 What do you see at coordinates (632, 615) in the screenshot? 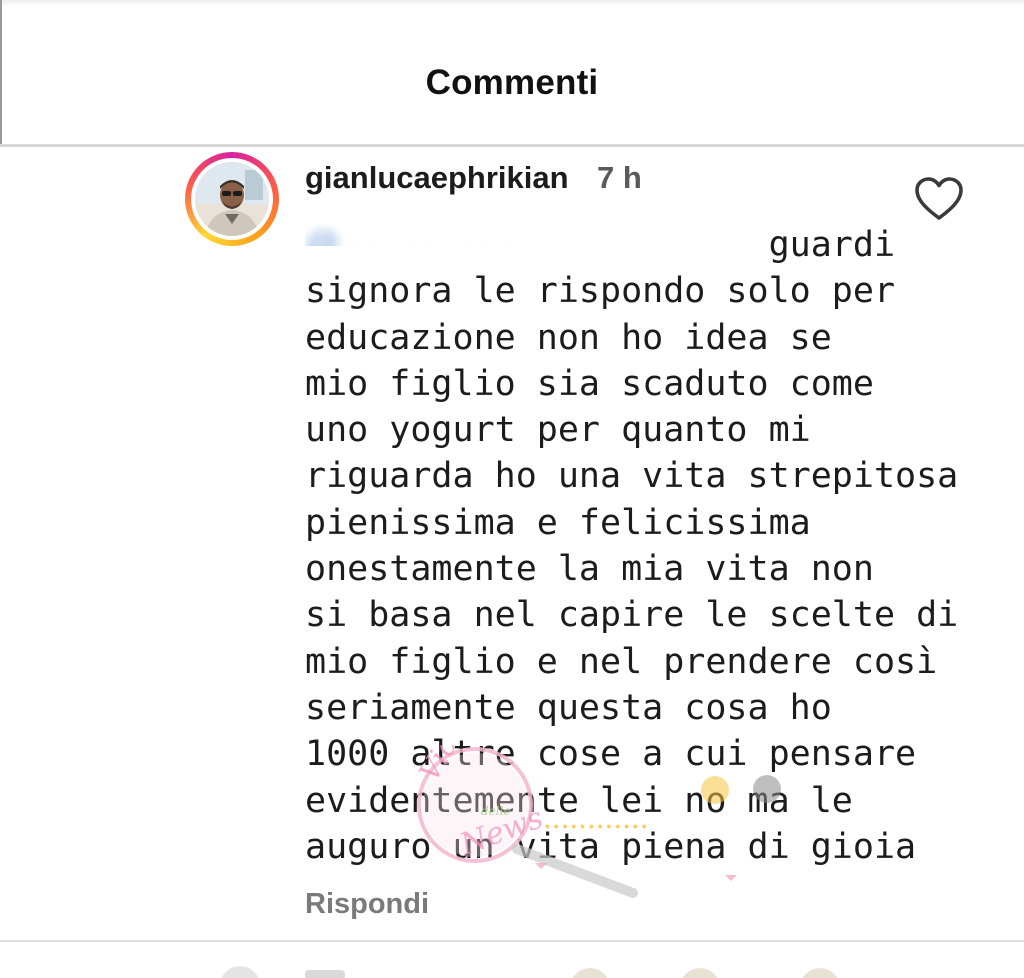
I see `comment-line: si basa nel capire le scelte di` at bounding box center [632, 615].